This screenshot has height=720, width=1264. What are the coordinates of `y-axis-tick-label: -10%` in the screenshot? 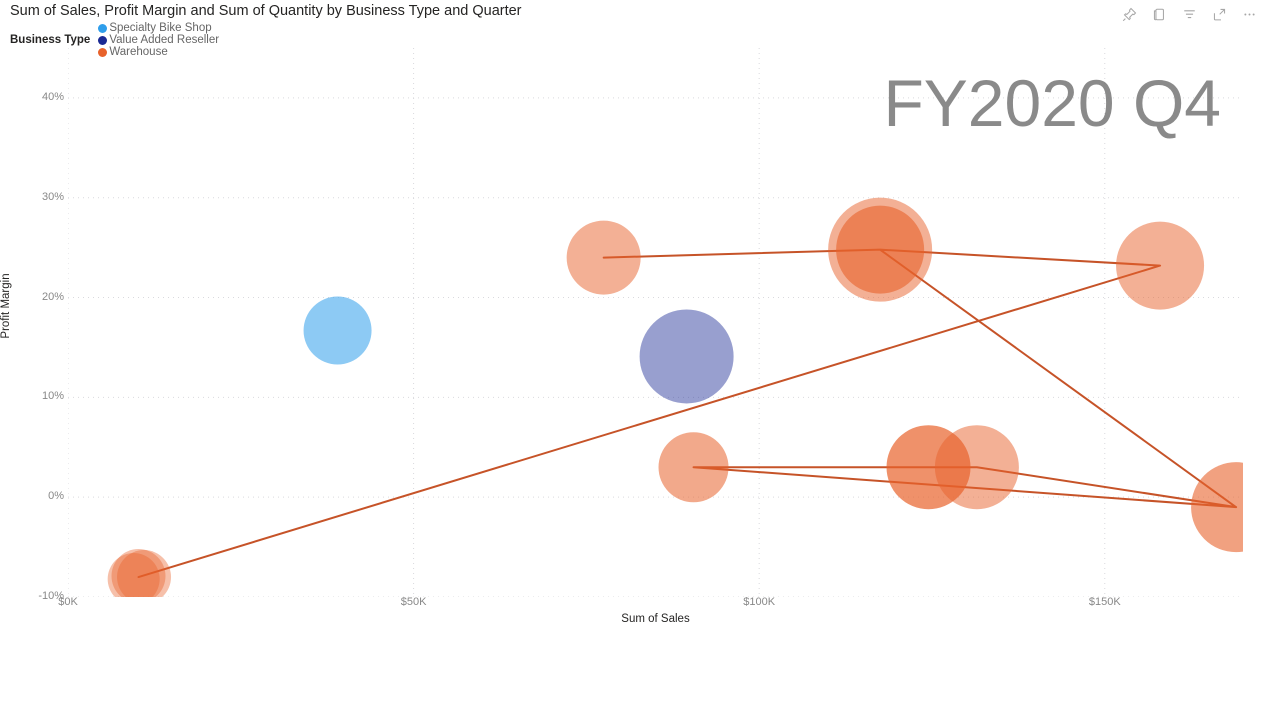 It's located at (51, 596).